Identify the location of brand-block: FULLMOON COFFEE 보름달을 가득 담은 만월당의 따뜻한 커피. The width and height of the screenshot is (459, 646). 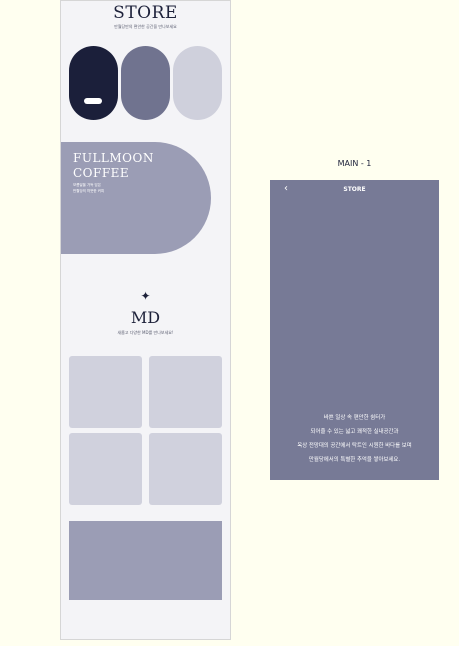
(136, 198).